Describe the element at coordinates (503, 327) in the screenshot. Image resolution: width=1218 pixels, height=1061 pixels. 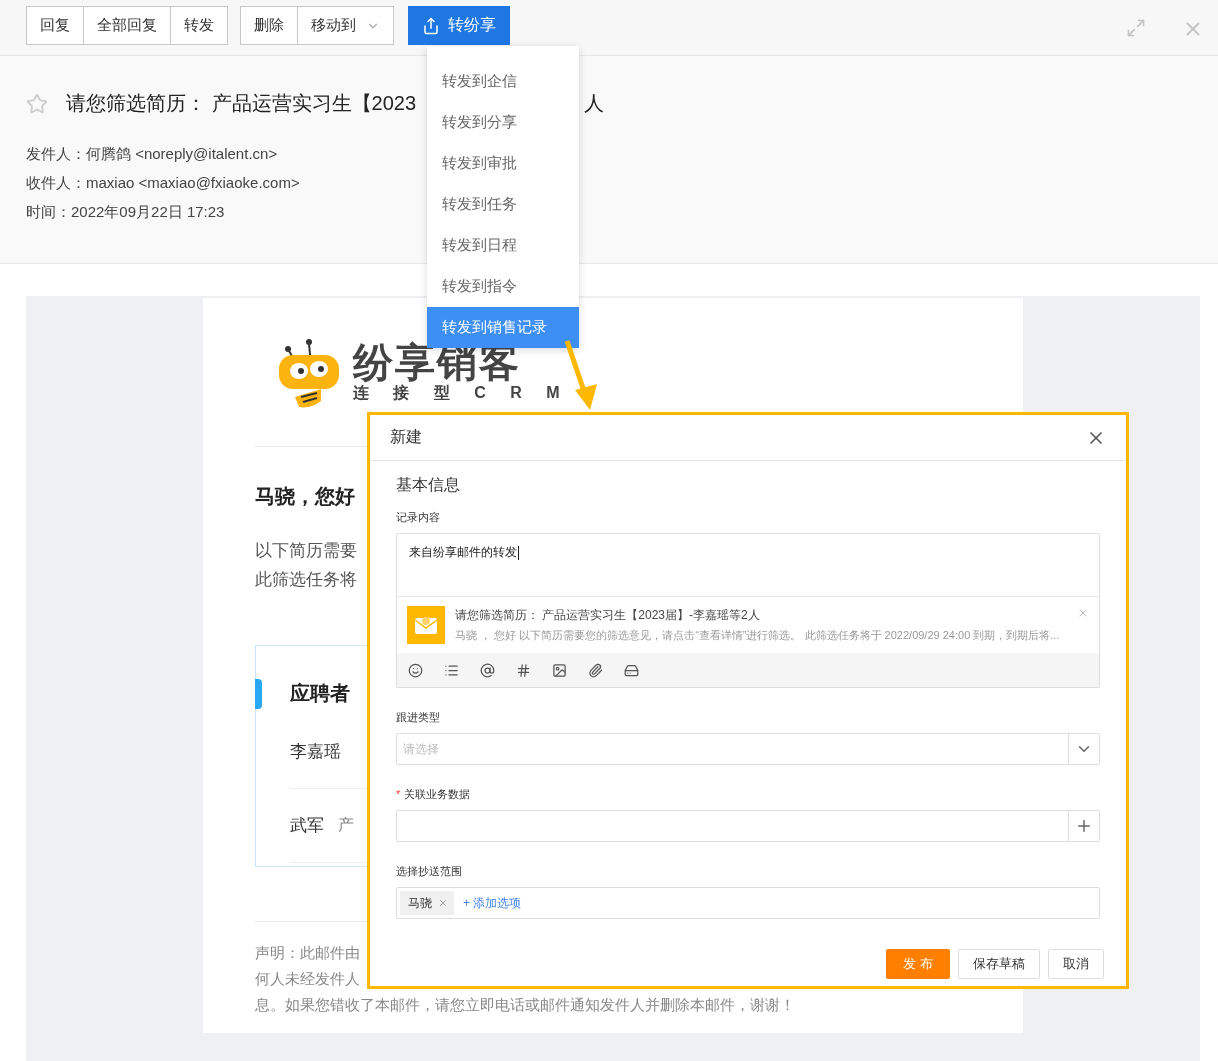
I see `menu-item: 转发到销售记录` at that location.